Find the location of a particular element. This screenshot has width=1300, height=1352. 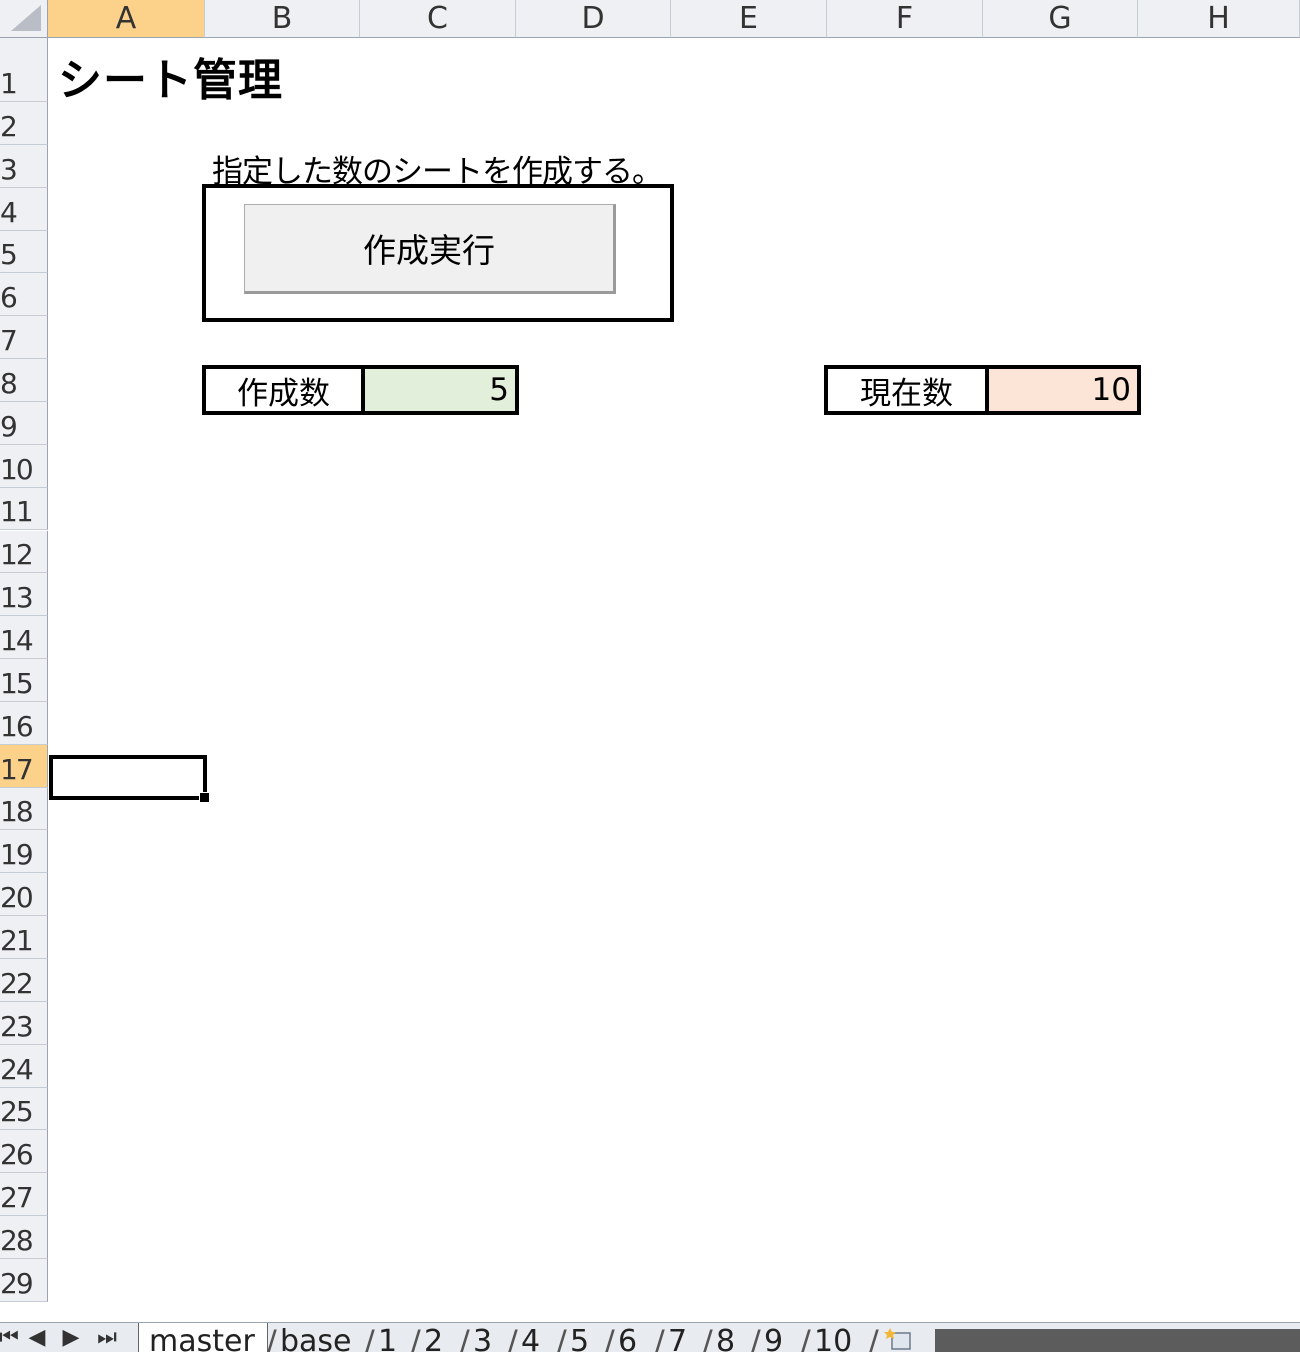

create-count-value: 5 is located at coordinates (440, 390).